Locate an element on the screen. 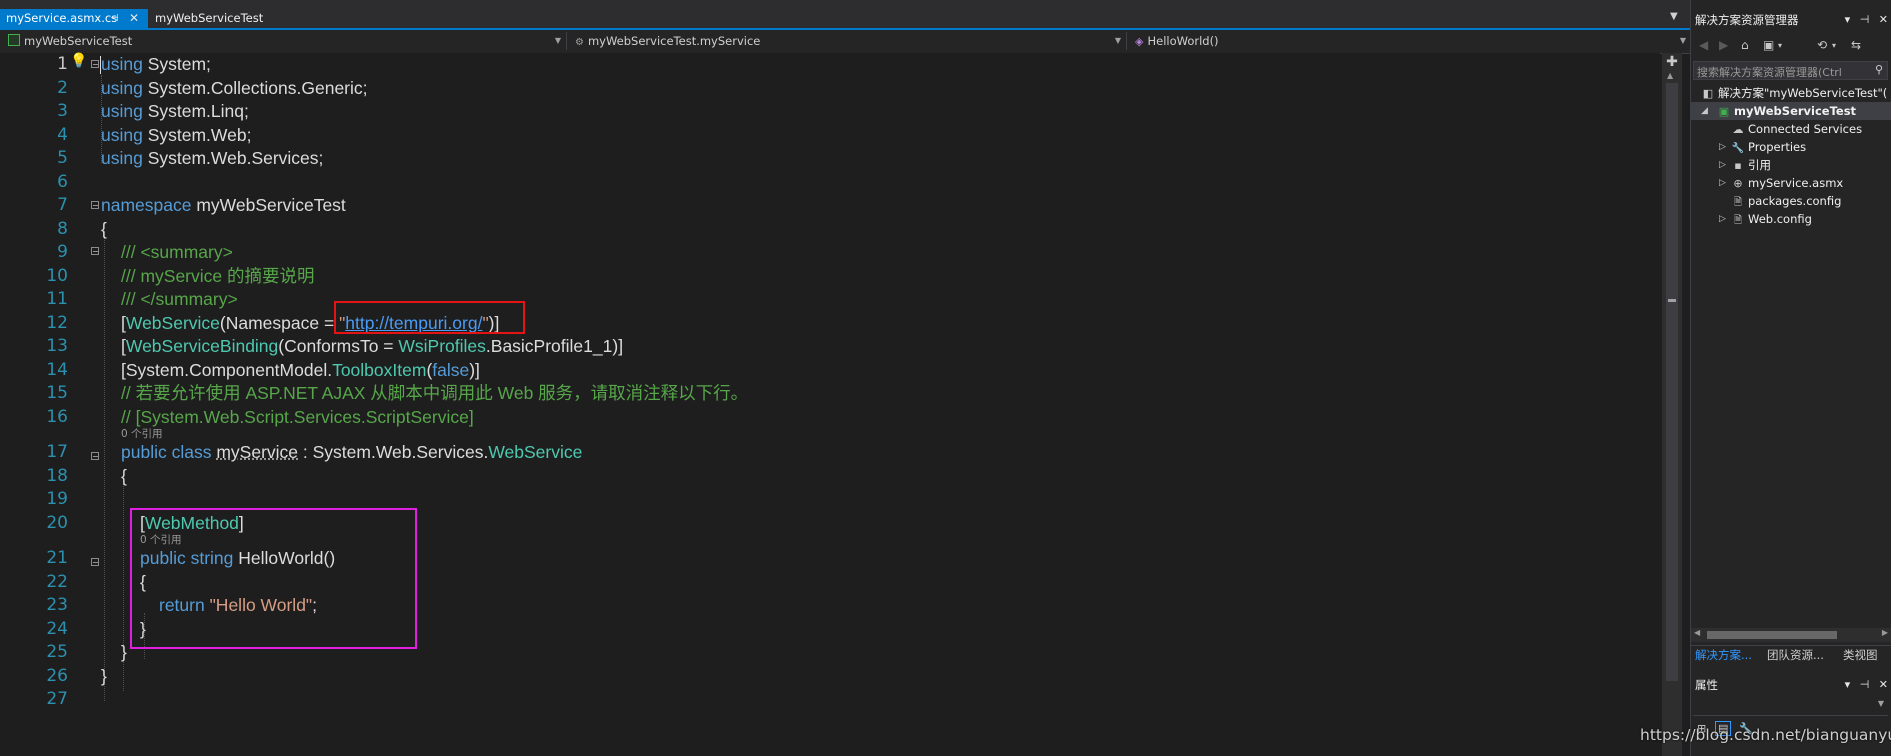 The height and width of the screenshot is (756, 1891). close-icon: ✕ is located at coordinates (134, 18).